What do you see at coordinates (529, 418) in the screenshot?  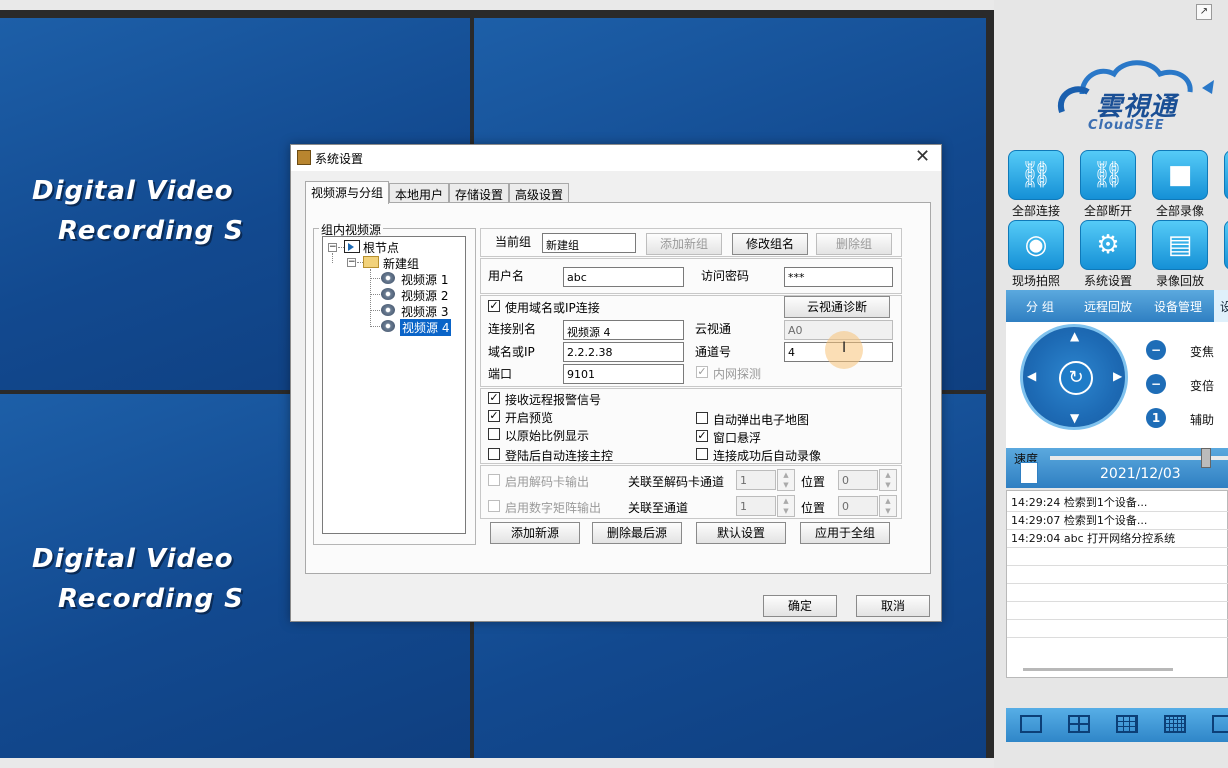 I see `preview-label: 开启预览` at bounding box center [529, 418].